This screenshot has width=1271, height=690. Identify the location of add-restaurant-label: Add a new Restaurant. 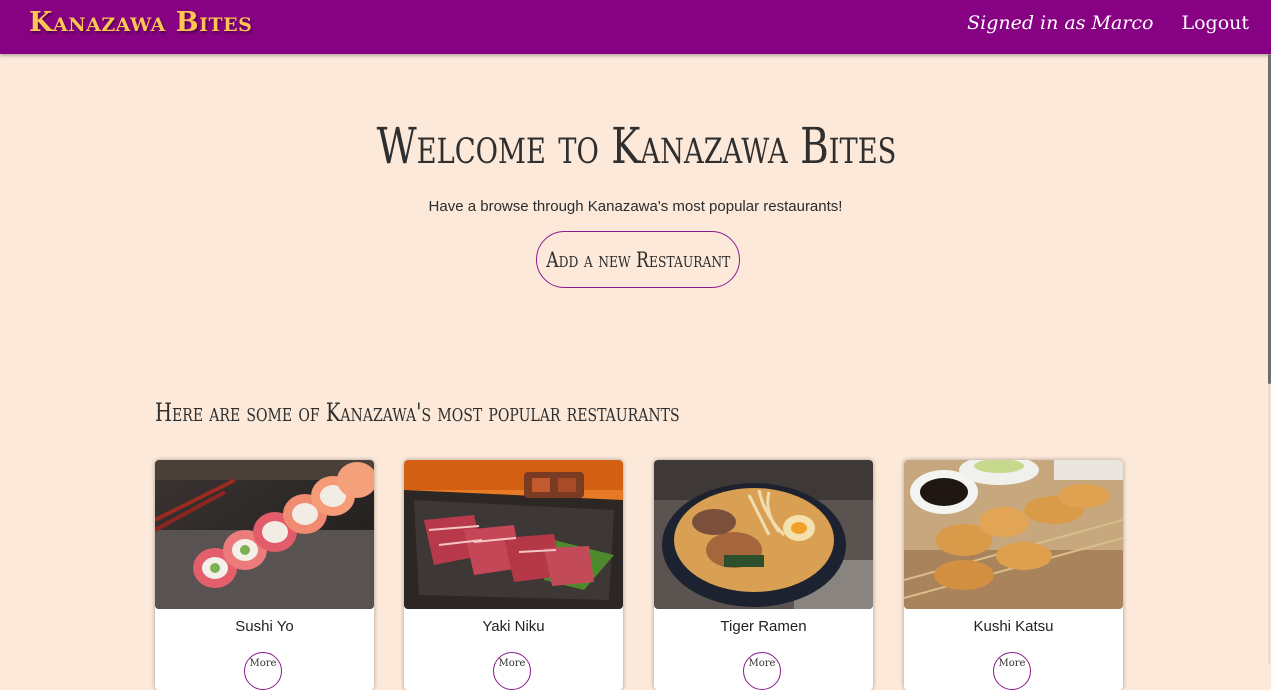
(638, 259).